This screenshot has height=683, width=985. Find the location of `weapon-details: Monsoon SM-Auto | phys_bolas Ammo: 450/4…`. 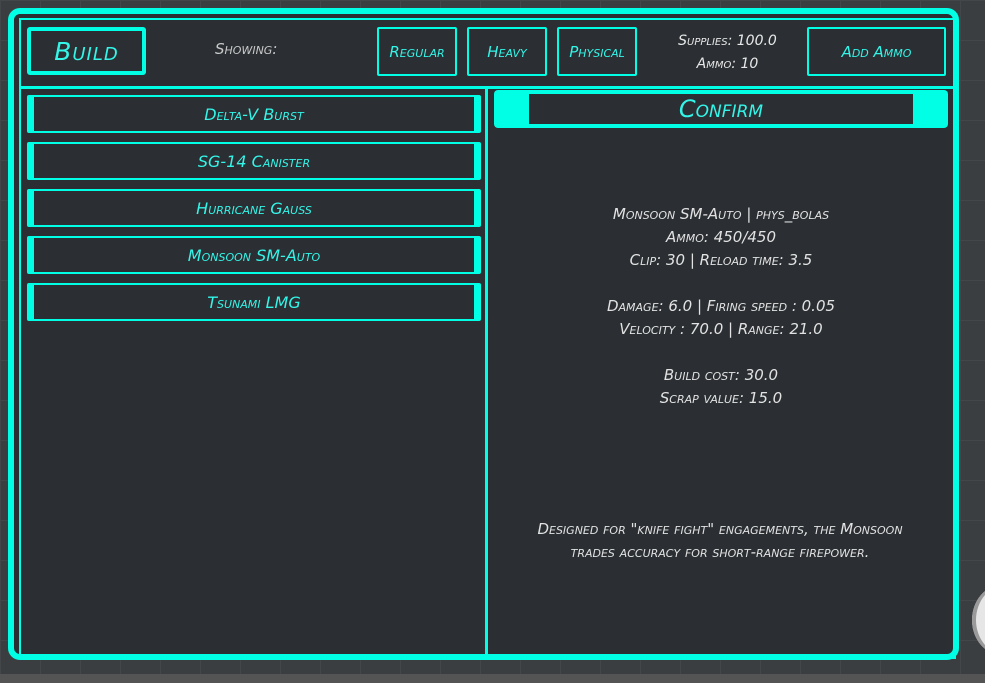

weapon-details: Monsoon SM-Auto | phys_bolas Ammo: 450/4… is located at coordinates (721, 306).